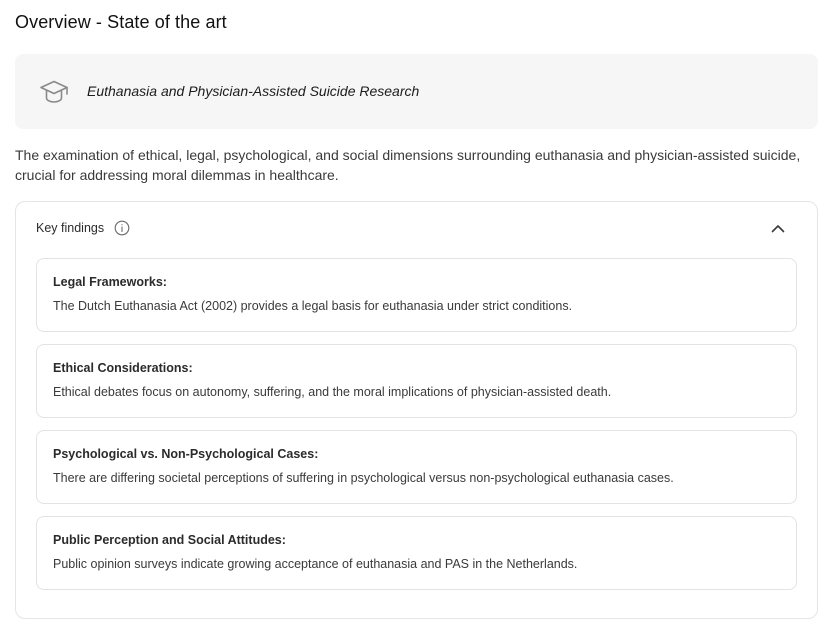  I want to click on page-title: Overview - State of the art, so click(121, 22).